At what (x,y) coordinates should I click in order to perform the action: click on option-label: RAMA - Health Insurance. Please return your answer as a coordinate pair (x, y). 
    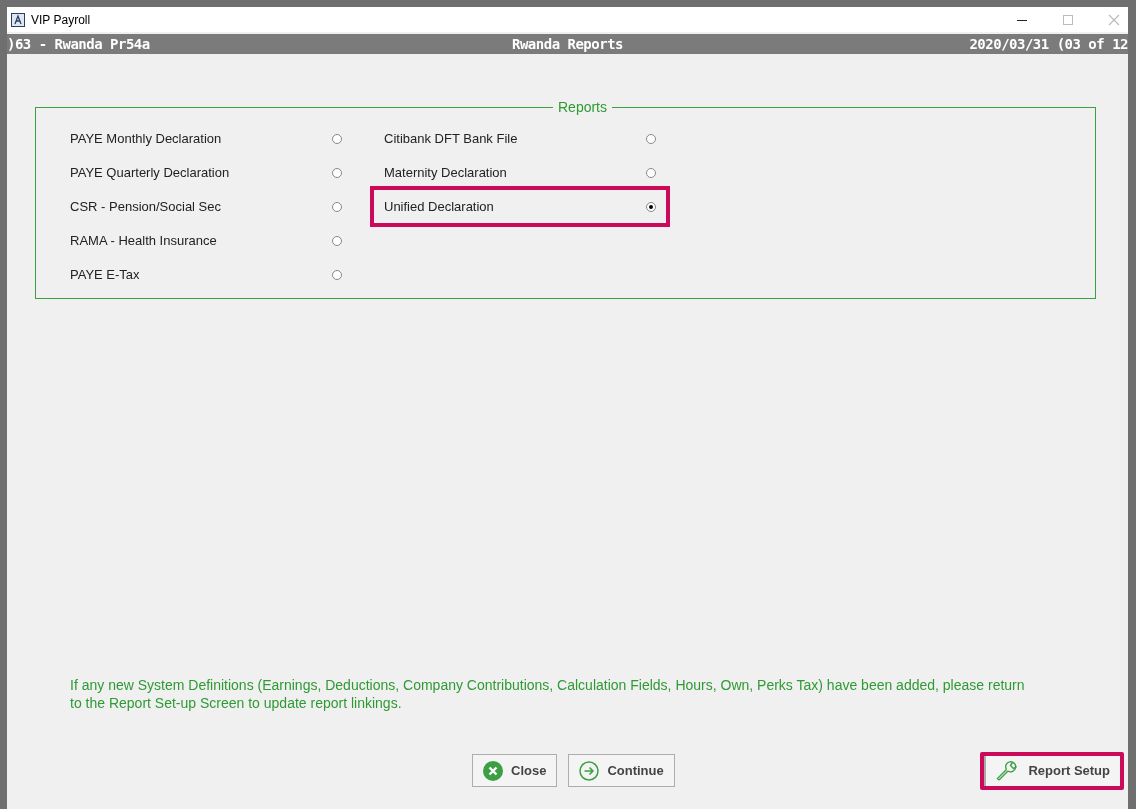
    Looking at the image, I should click on (143, 240).